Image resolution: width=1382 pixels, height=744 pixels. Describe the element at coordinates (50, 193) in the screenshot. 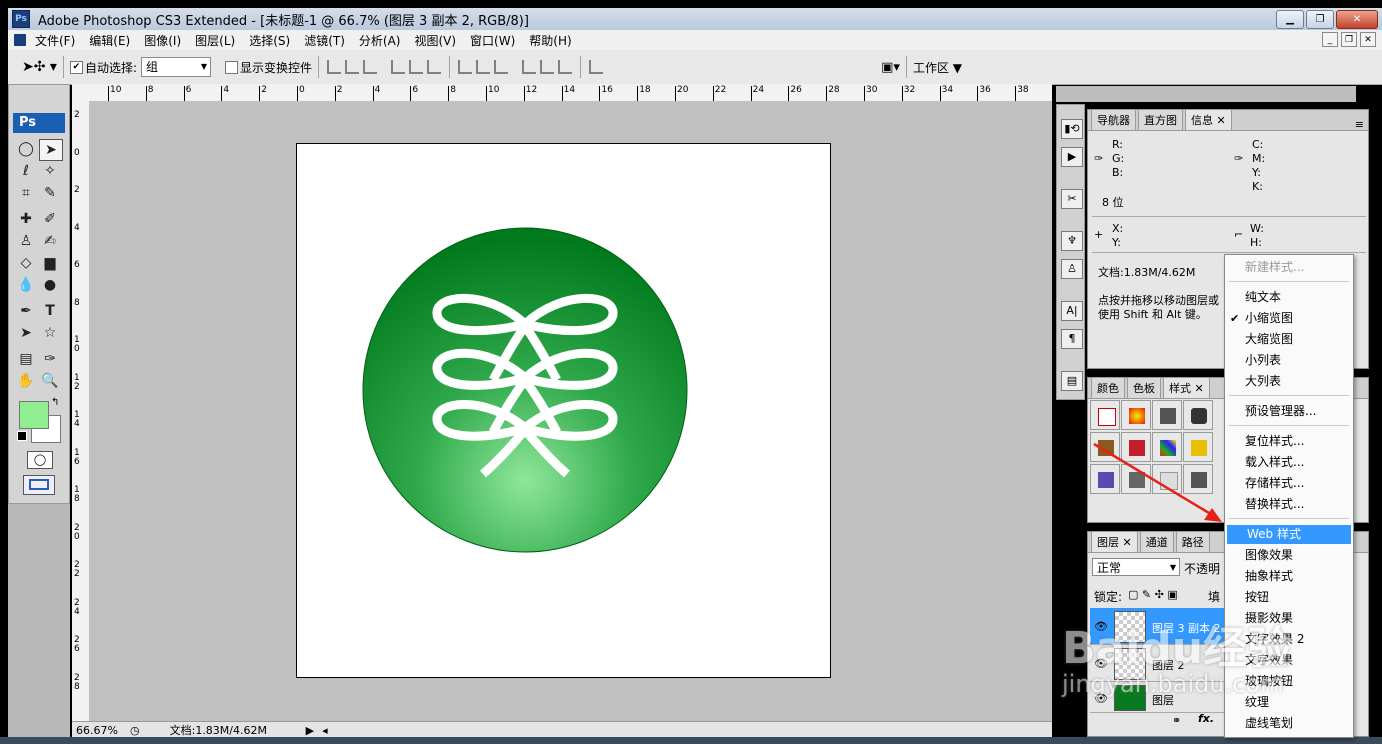

I see `slice-tool-icon: ✎` at that location.